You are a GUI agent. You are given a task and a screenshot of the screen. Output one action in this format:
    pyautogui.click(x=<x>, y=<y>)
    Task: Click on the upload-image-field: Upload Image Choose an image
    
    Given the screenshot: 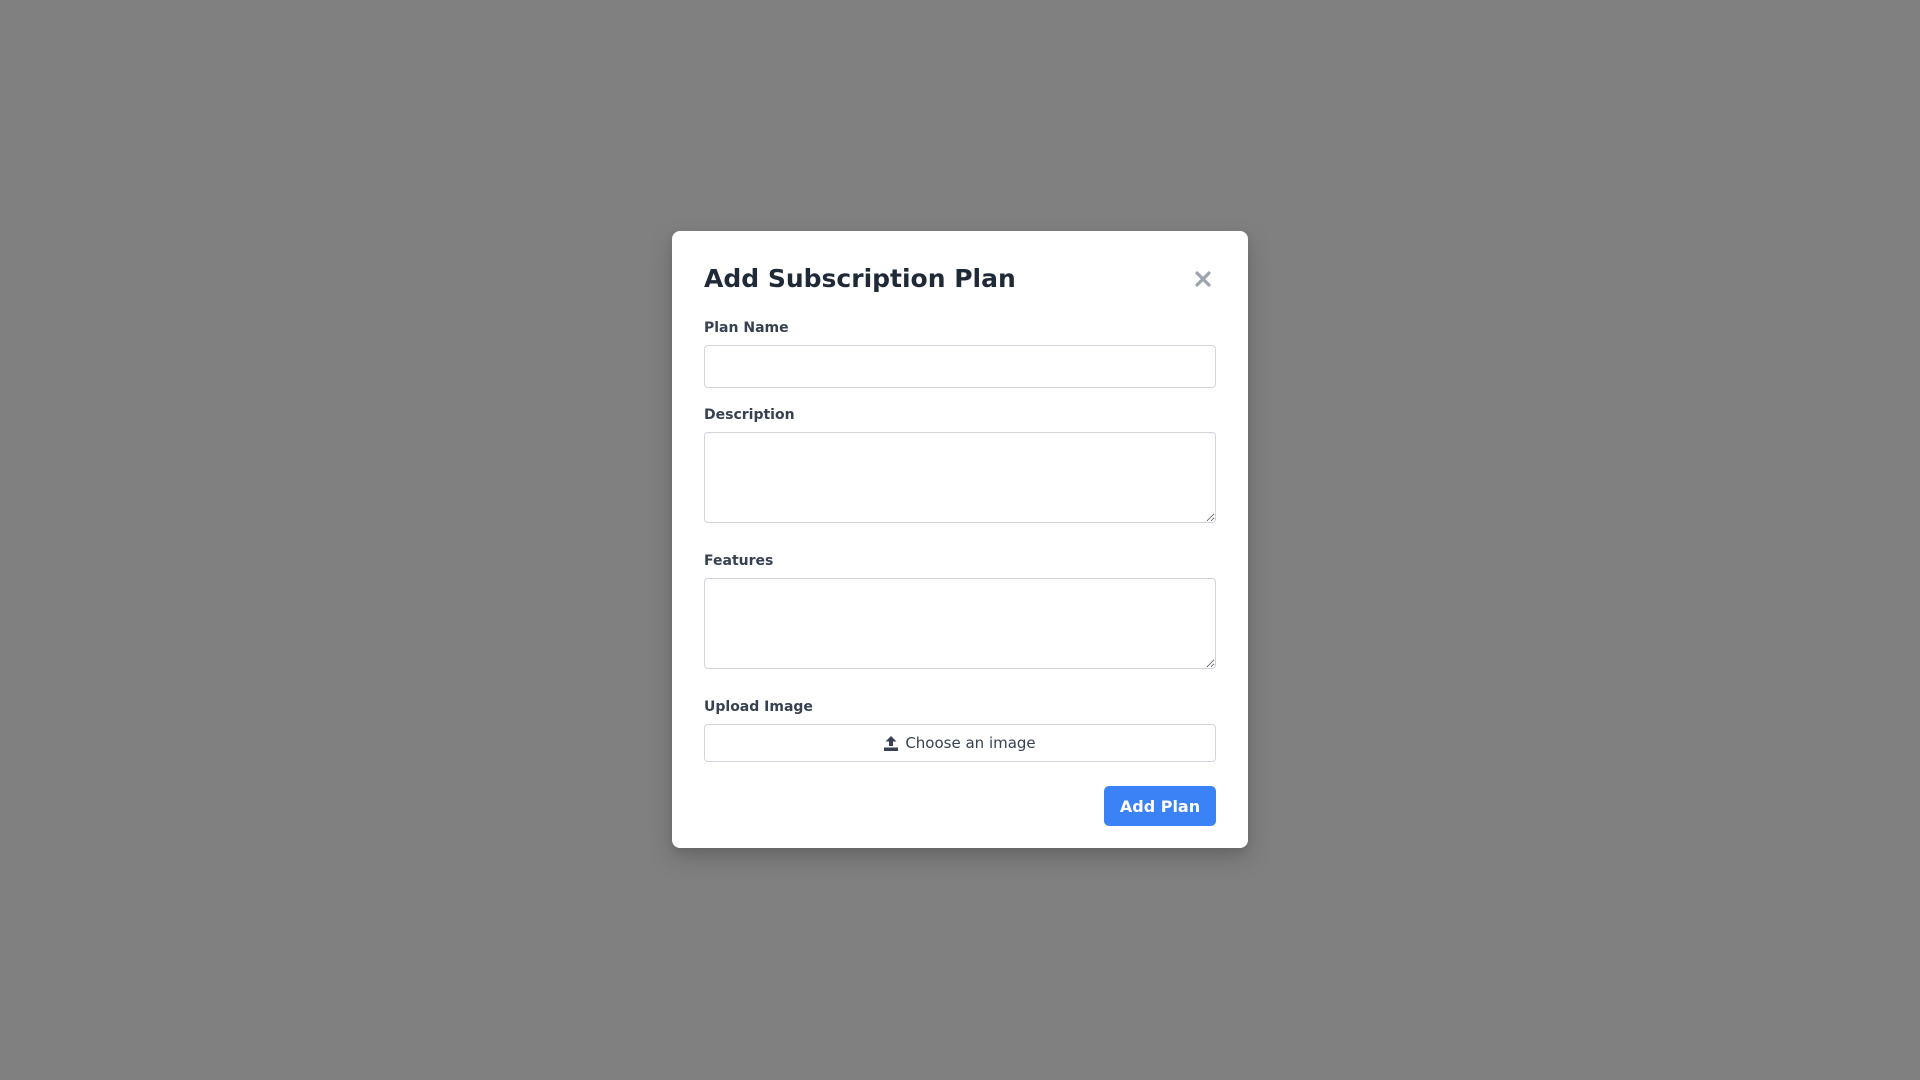 What is the action you would take?
    pyautogui.click(x=960, y=730)
    